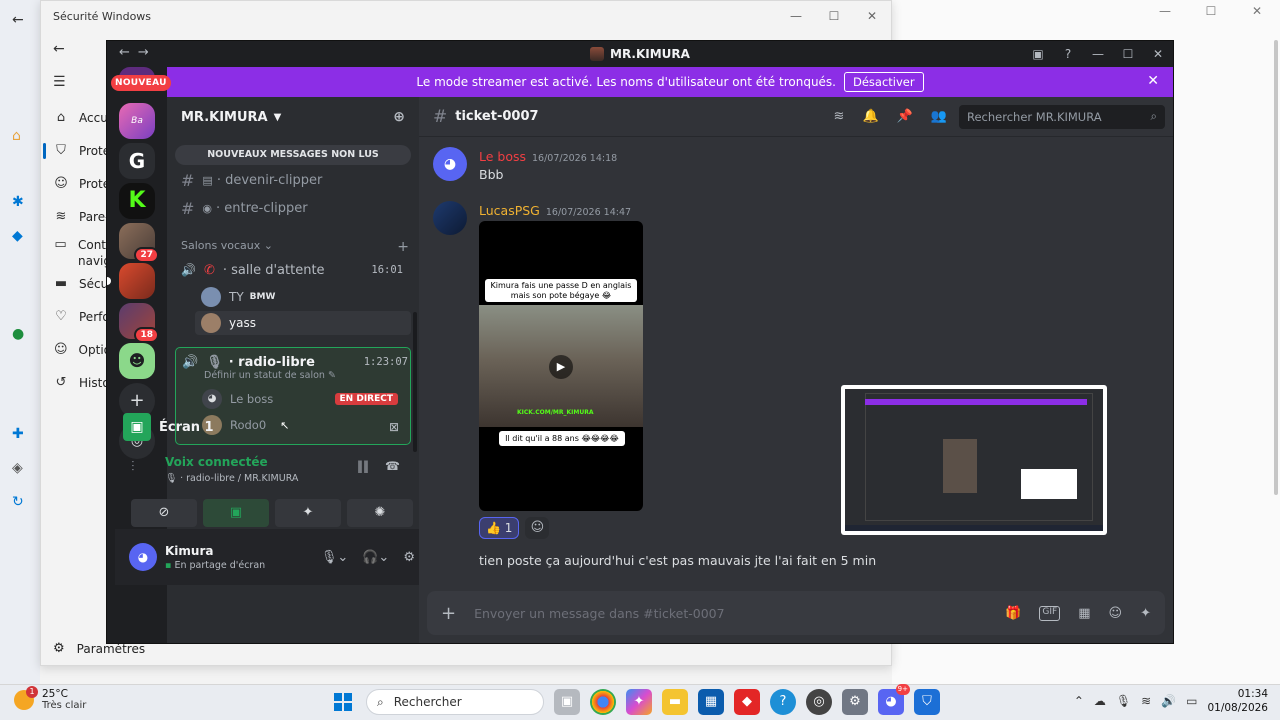  Describe the element at coordinates (76, 183) in the screenshot. I see `nav-item: ☺ Prote` at that location.